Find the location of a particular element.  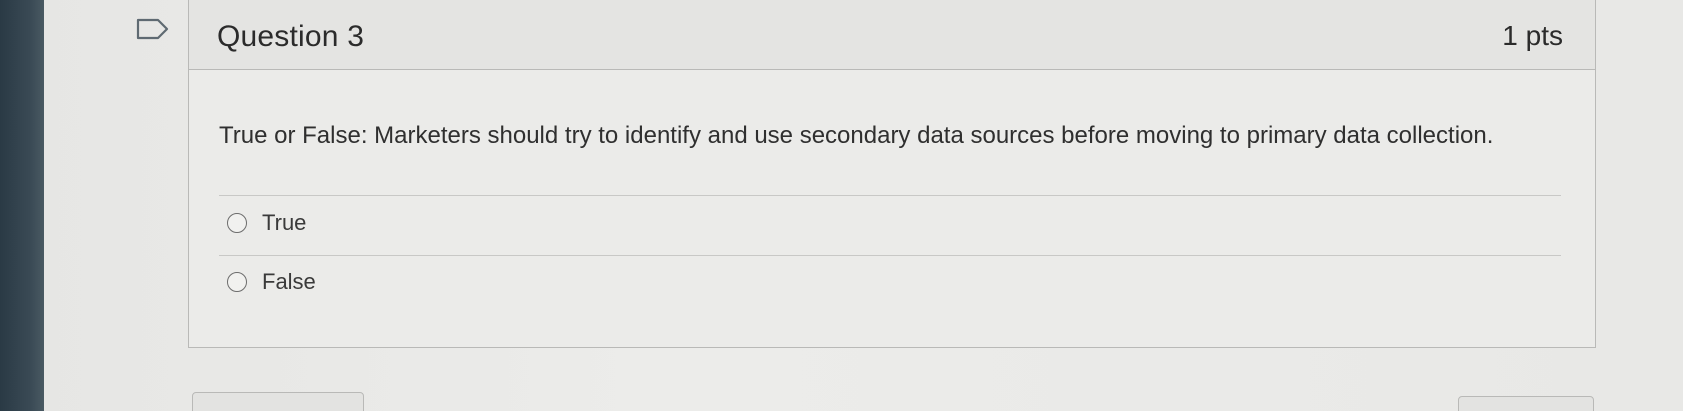

question-header: Question 3 1 pts is located at coordinates (892, 35).